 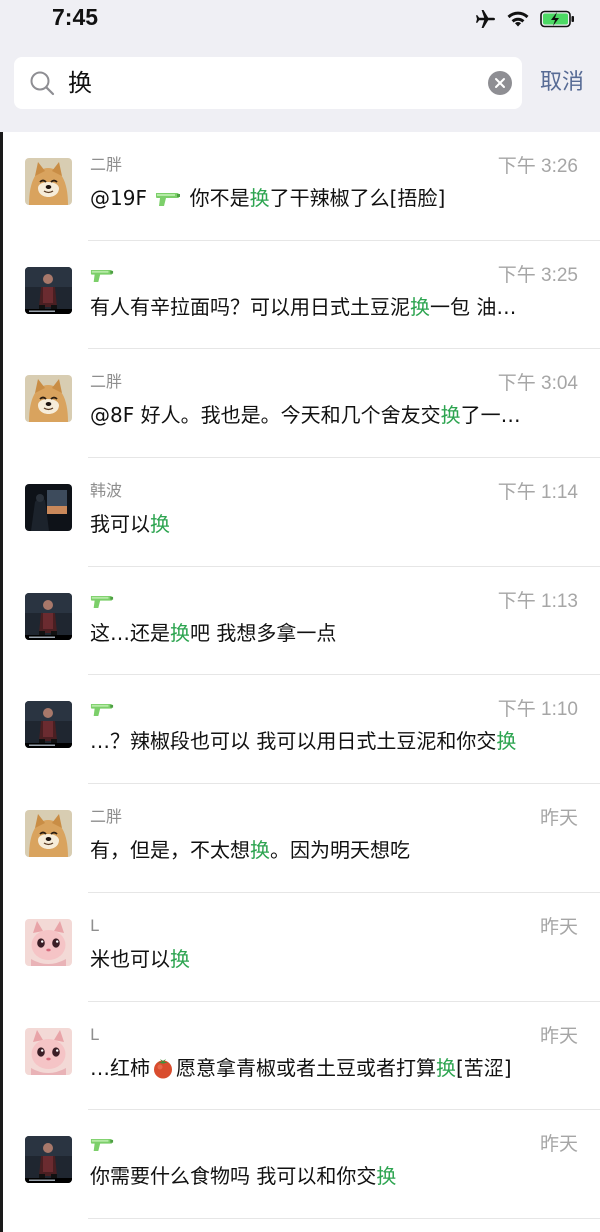 I want to click on sender-name: 韩波, so click(x=106, y=491).